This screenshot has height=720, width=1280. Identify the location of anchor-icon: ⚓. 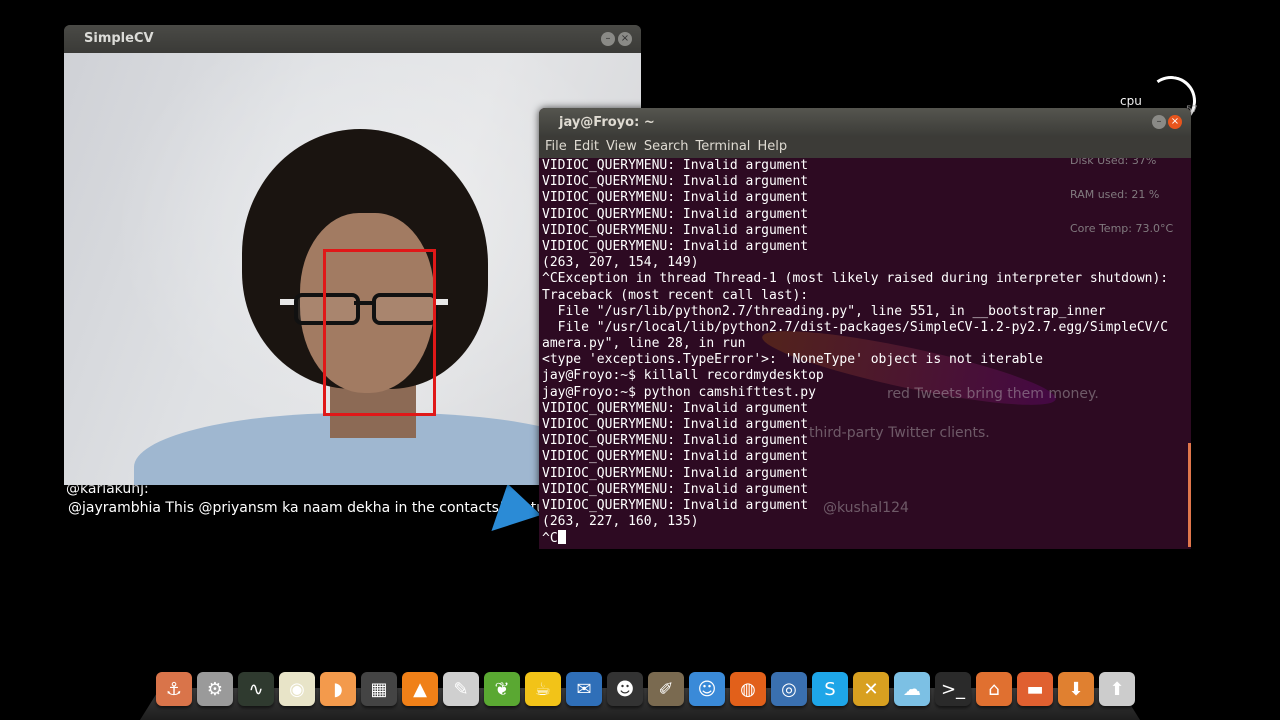
(174, 689).